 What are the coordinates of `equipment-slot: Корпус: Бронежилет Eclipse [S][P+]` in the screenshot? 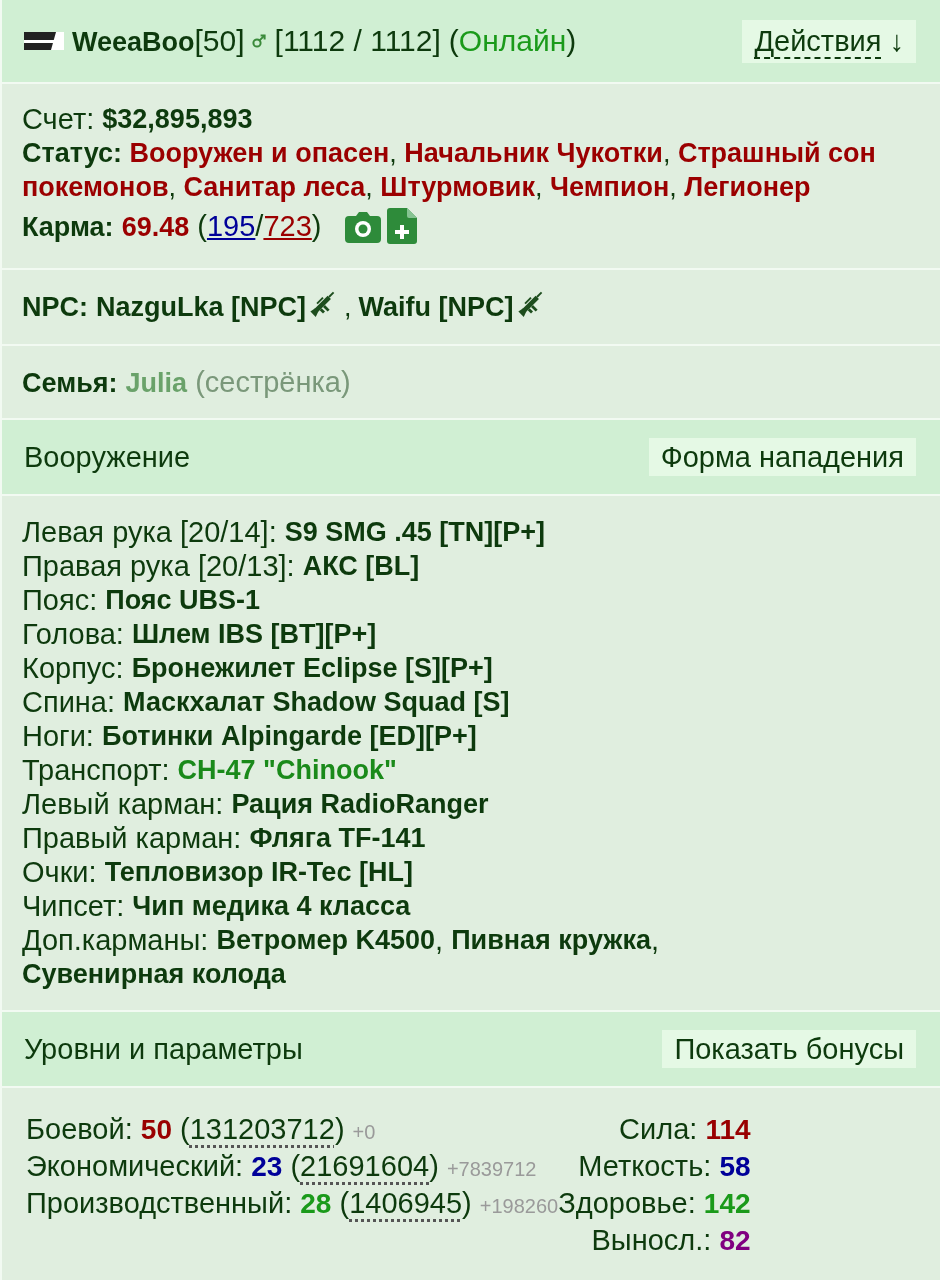 It's located at (473, 668).